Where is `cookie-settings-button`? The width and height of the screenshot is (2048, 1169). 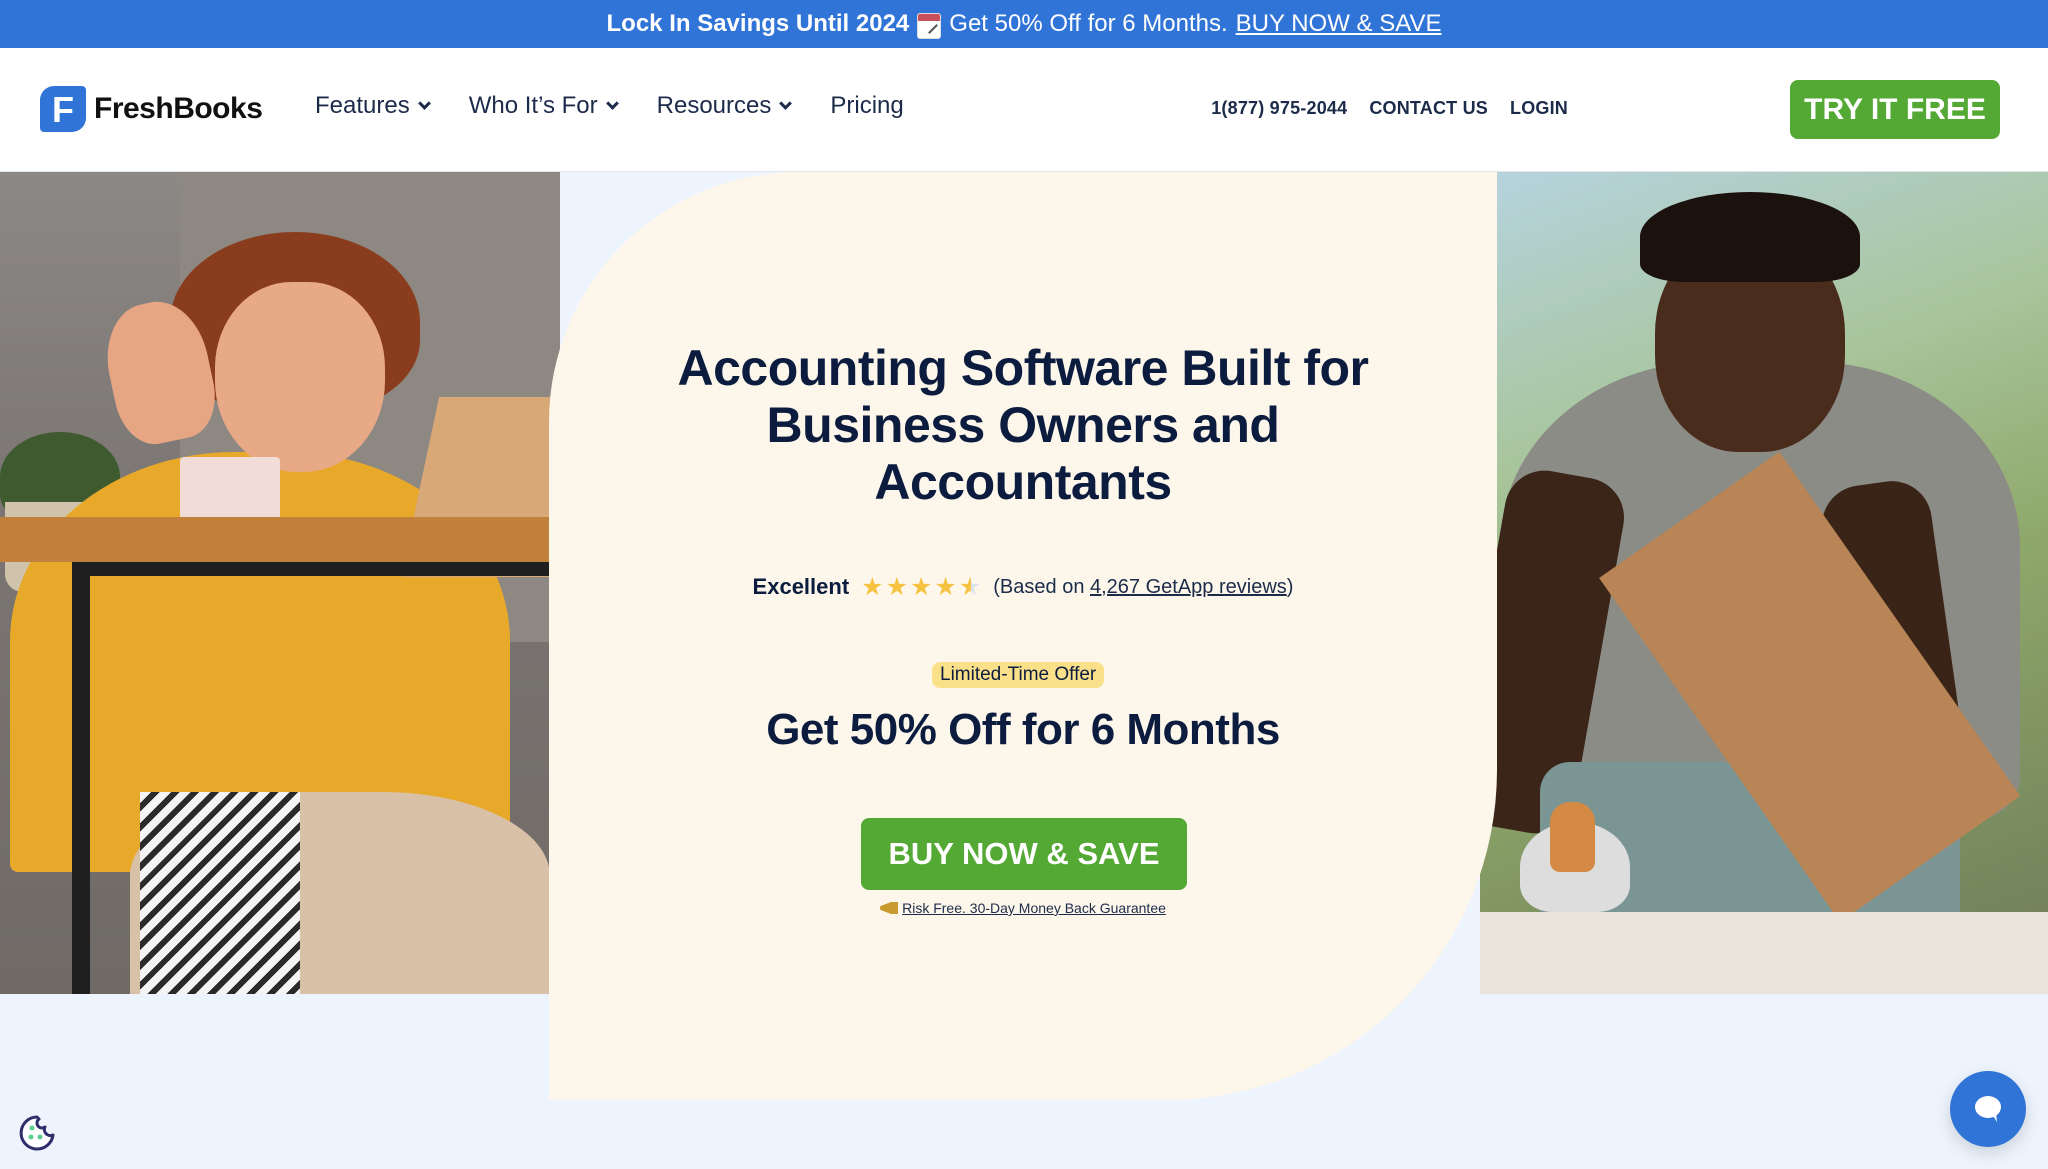
cookie-settings-button is located at coordinates (37, 1133).